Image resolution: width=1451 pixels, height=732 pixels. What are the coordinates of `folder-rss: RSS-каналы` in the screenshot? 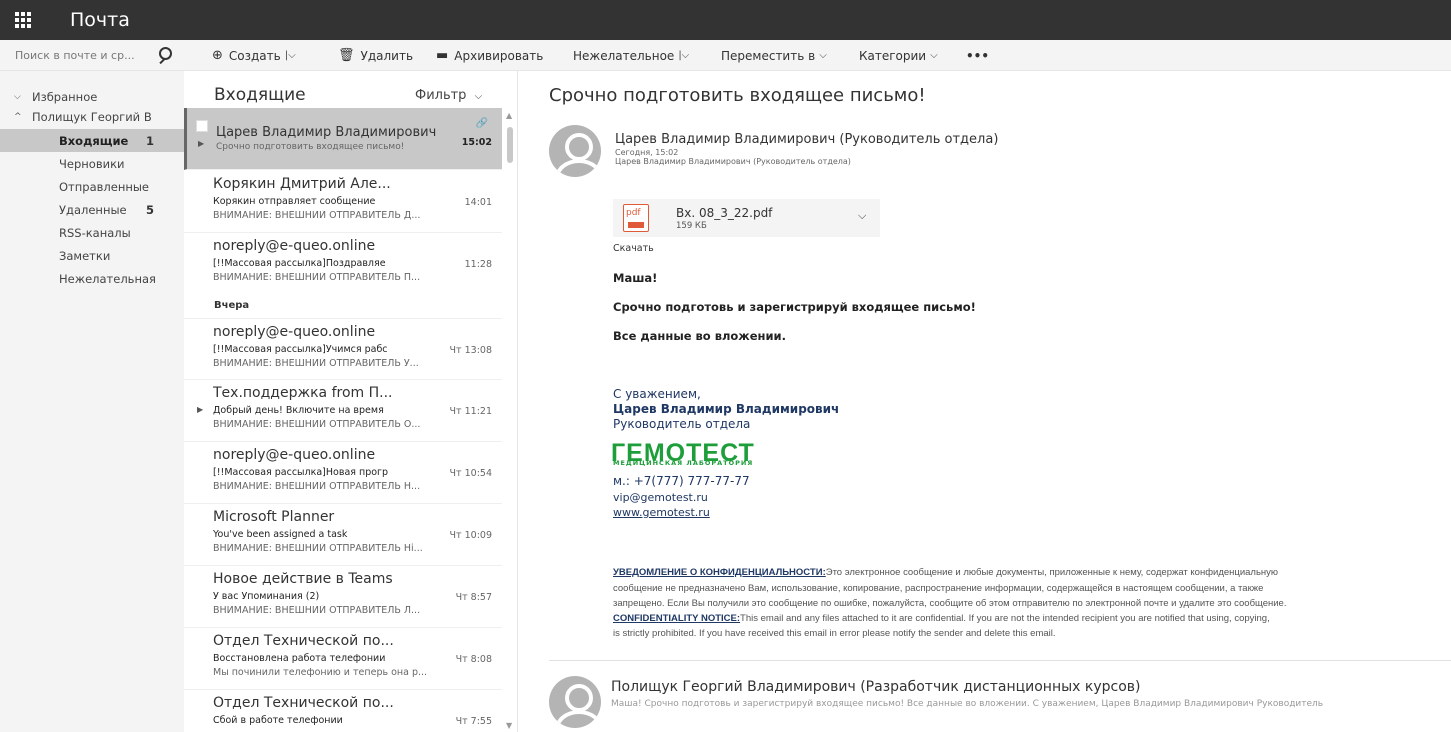 It's located at (92, 232).